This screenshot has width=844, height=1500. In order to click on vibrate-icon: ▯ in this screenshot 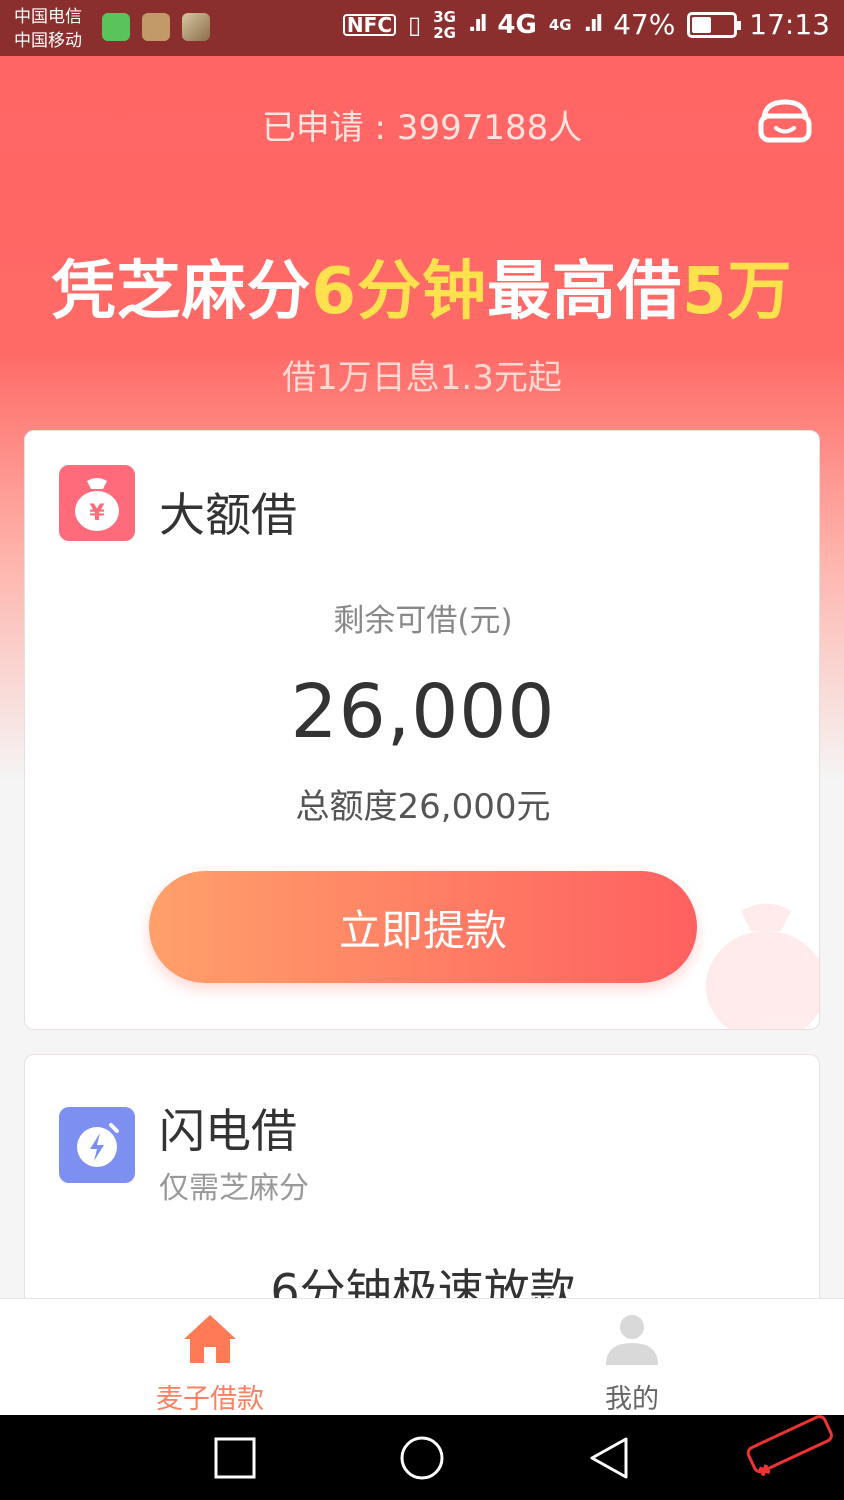, I will do `click(415, 24)`.